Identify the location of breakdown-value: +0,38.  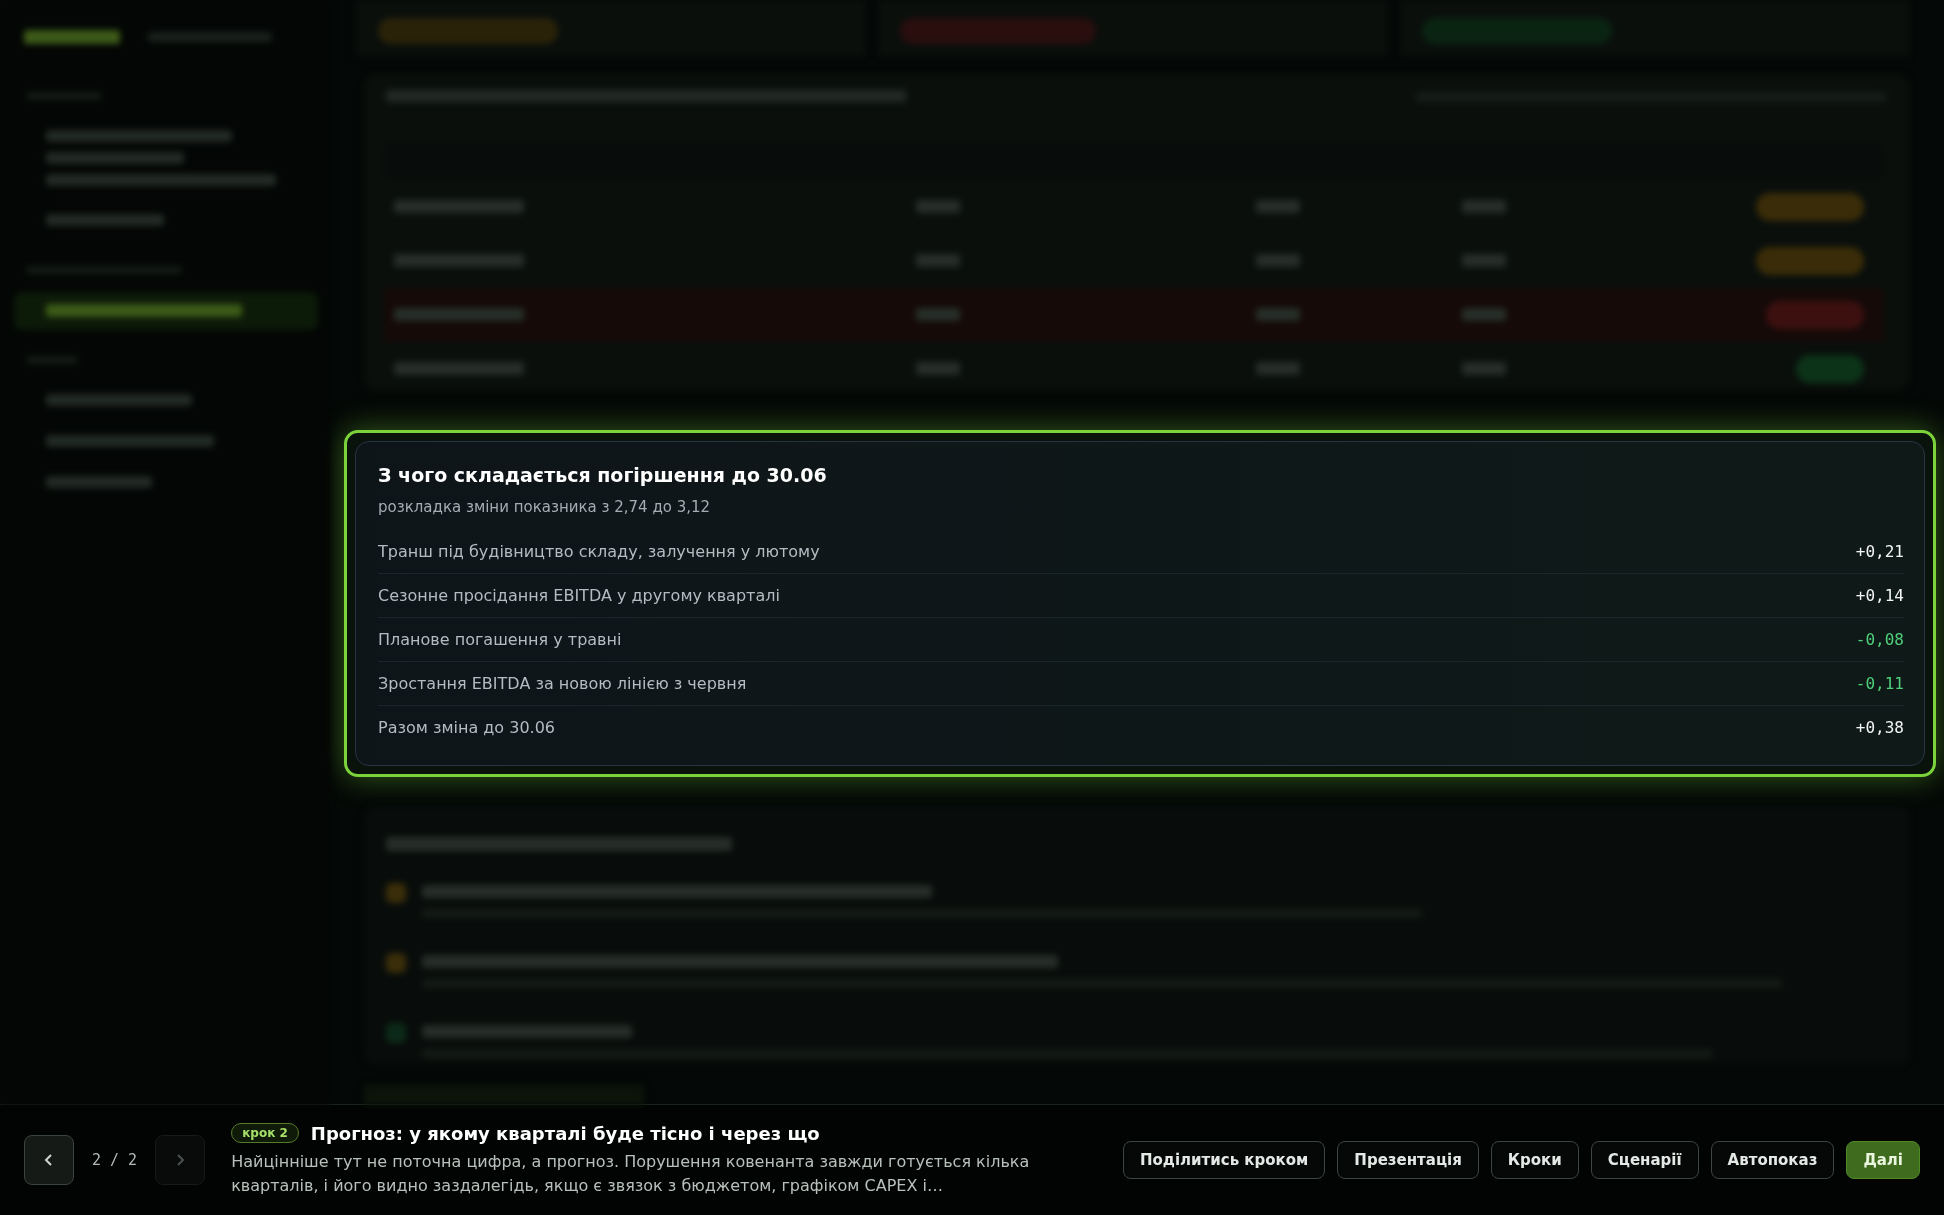
(1879, 727).